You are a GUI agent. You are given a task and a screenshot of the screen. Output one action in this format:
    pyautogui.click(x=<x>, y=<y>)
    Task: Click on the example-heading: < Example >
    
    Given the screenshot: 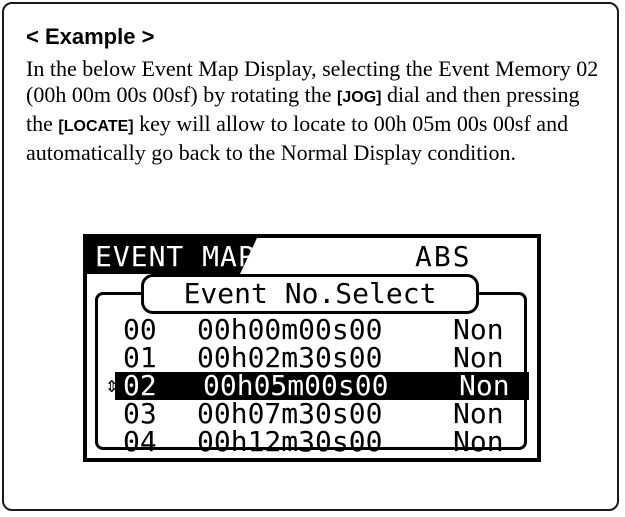 What is the action you would take?
    pyautogui.click(x=90, y=36)
    